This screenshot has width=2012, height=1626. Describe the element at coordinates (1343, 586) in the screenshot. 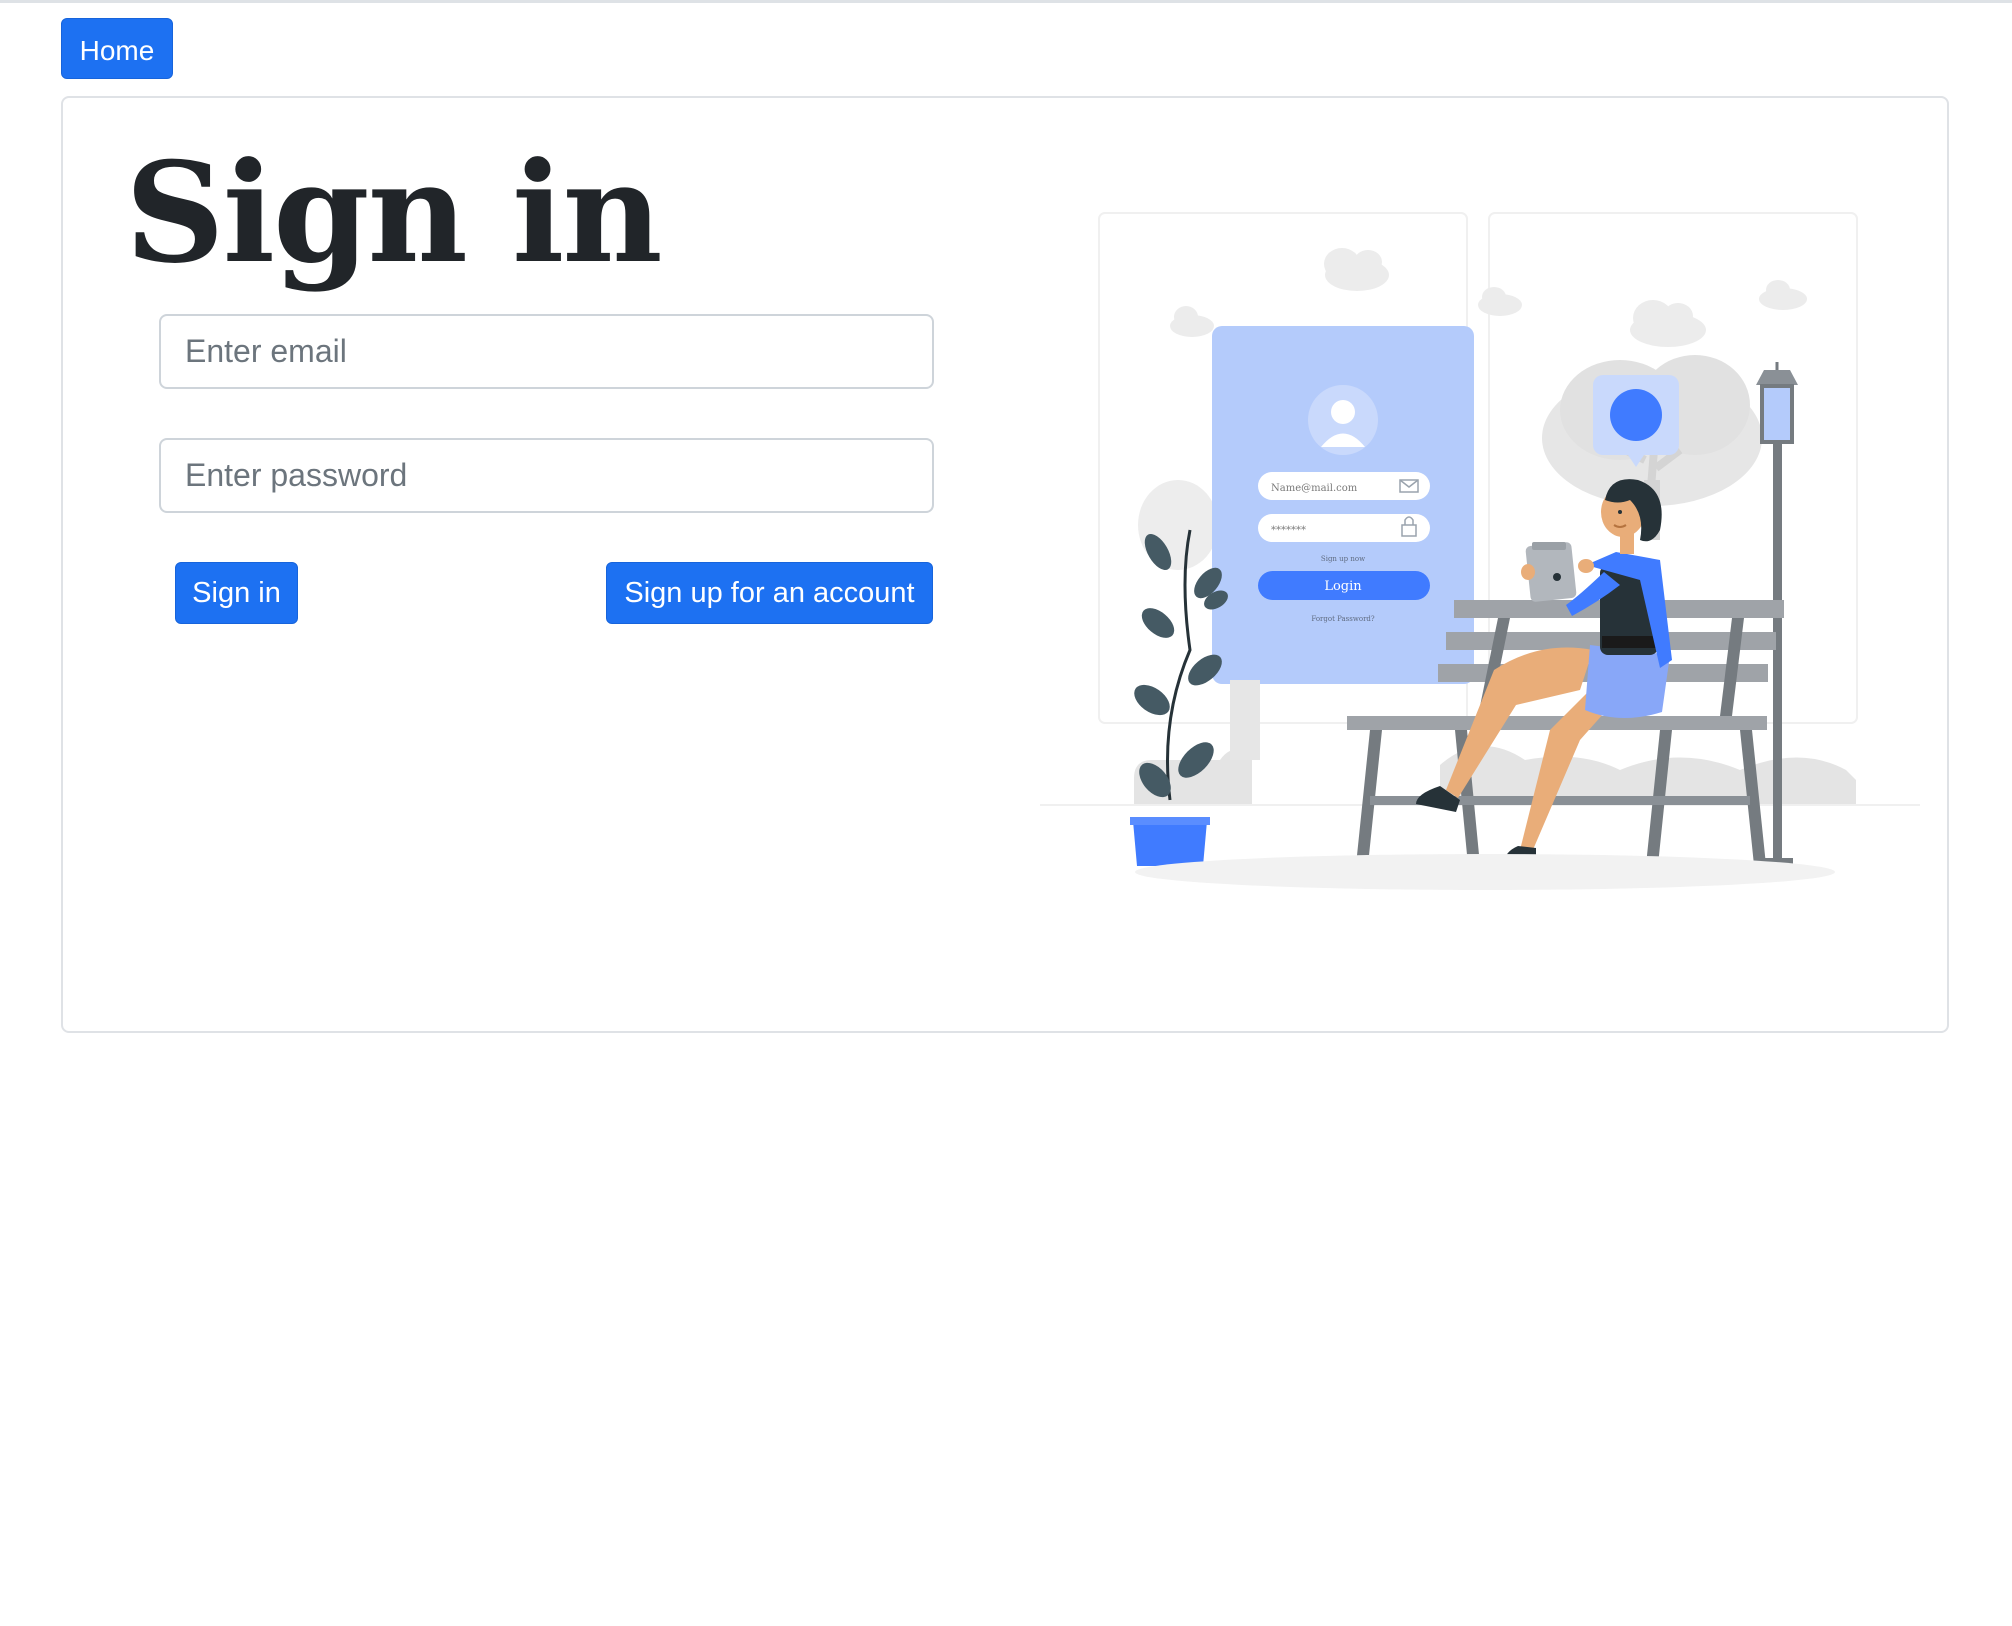

I see `svg-text: Login` at that location.